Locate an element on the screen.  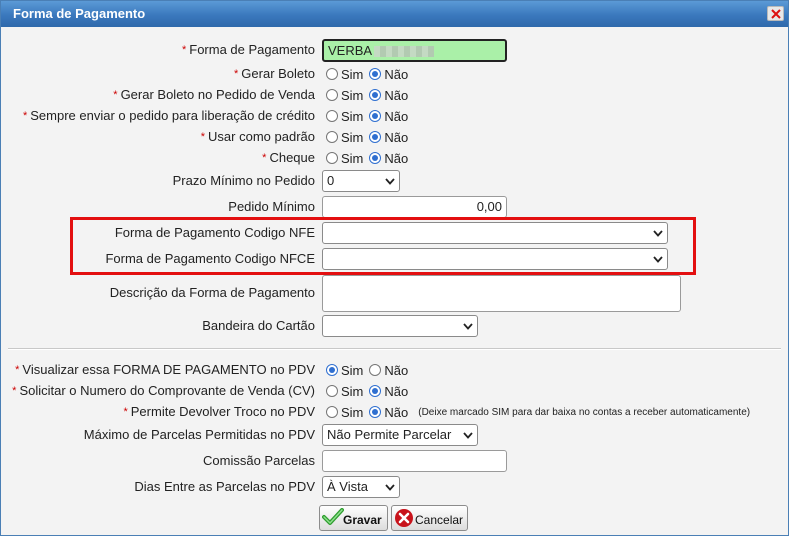
prazo-minimo-select: 0 is located at coordinates (361, 181).